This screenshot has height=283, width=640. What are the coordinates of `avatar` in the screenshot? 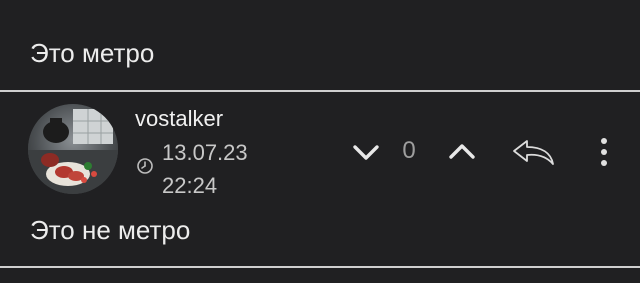 It's located at (73, 149).